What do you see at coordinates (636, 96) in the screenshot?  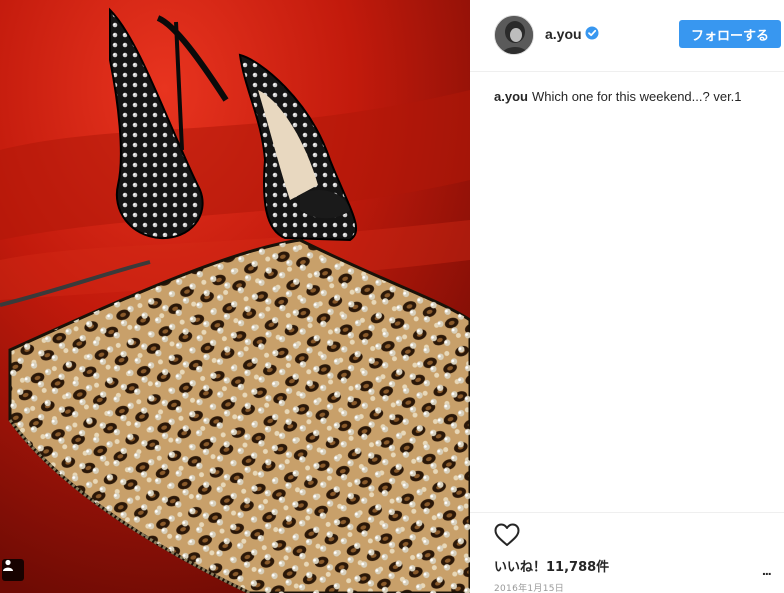 I see `caption-text: Which one for this weekend...? ver.1` at bounding box center [636, 96].